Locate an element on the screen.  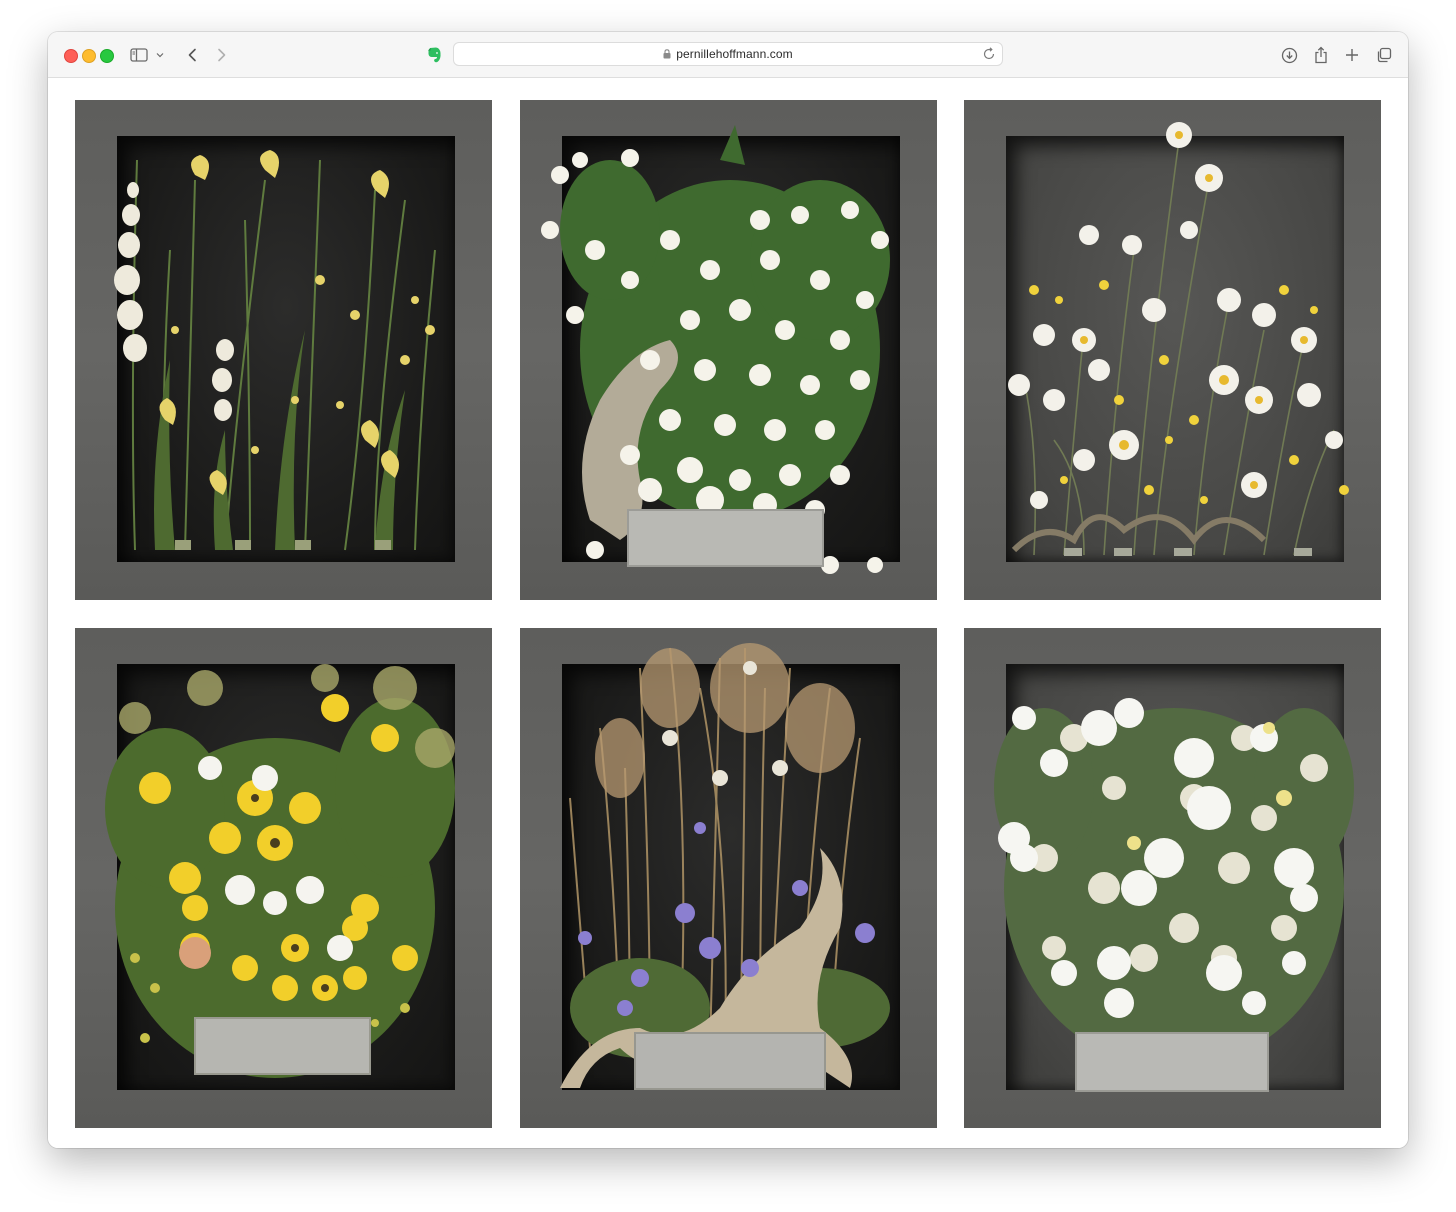
tab-overview-icon is located at coordinates (1384, 55).